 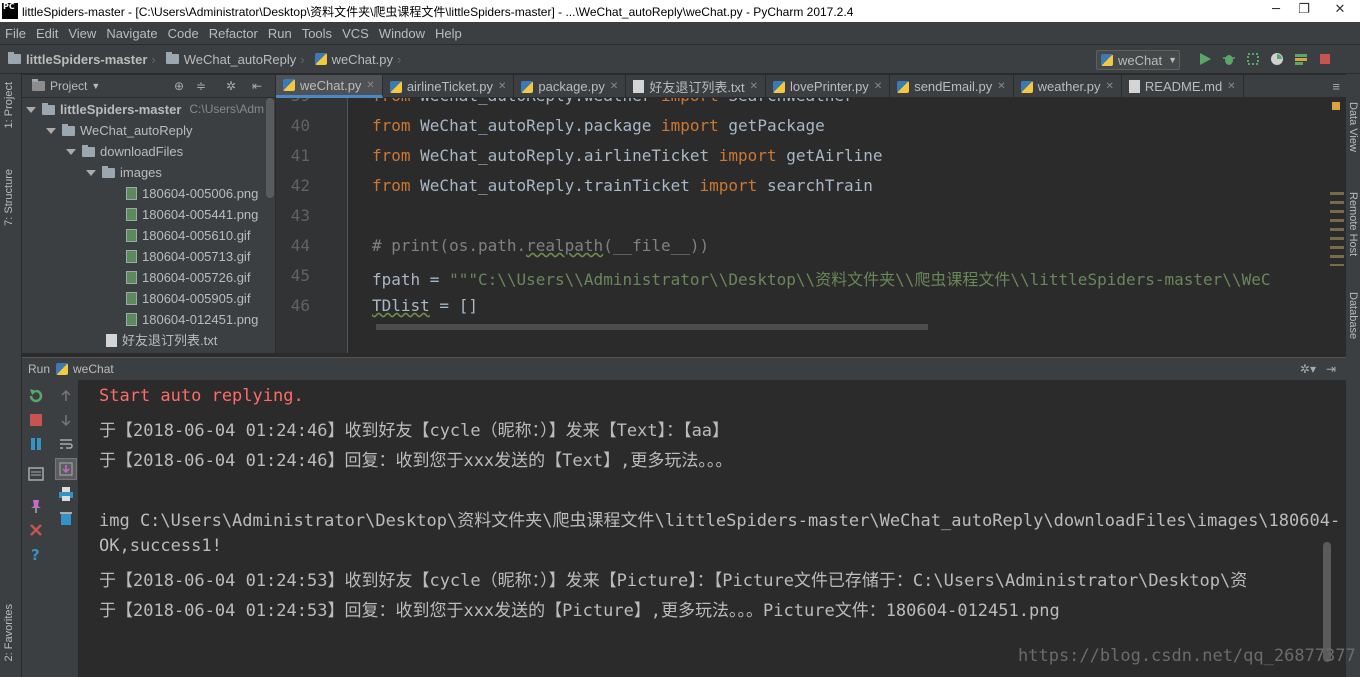 What do you see at coordinates (9, 632) in the screenshot?
I see `tool-tab-favorites: 2: Favorites` at bounding box center [9, 632].